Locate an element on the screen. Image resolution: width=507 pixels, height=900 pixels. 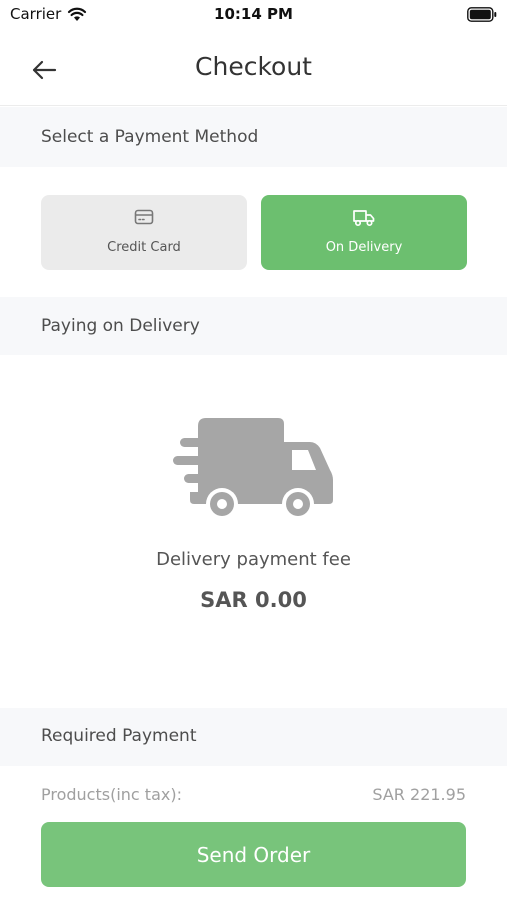
required-payment-header: Required Payment is located at coordinates (253, 737).